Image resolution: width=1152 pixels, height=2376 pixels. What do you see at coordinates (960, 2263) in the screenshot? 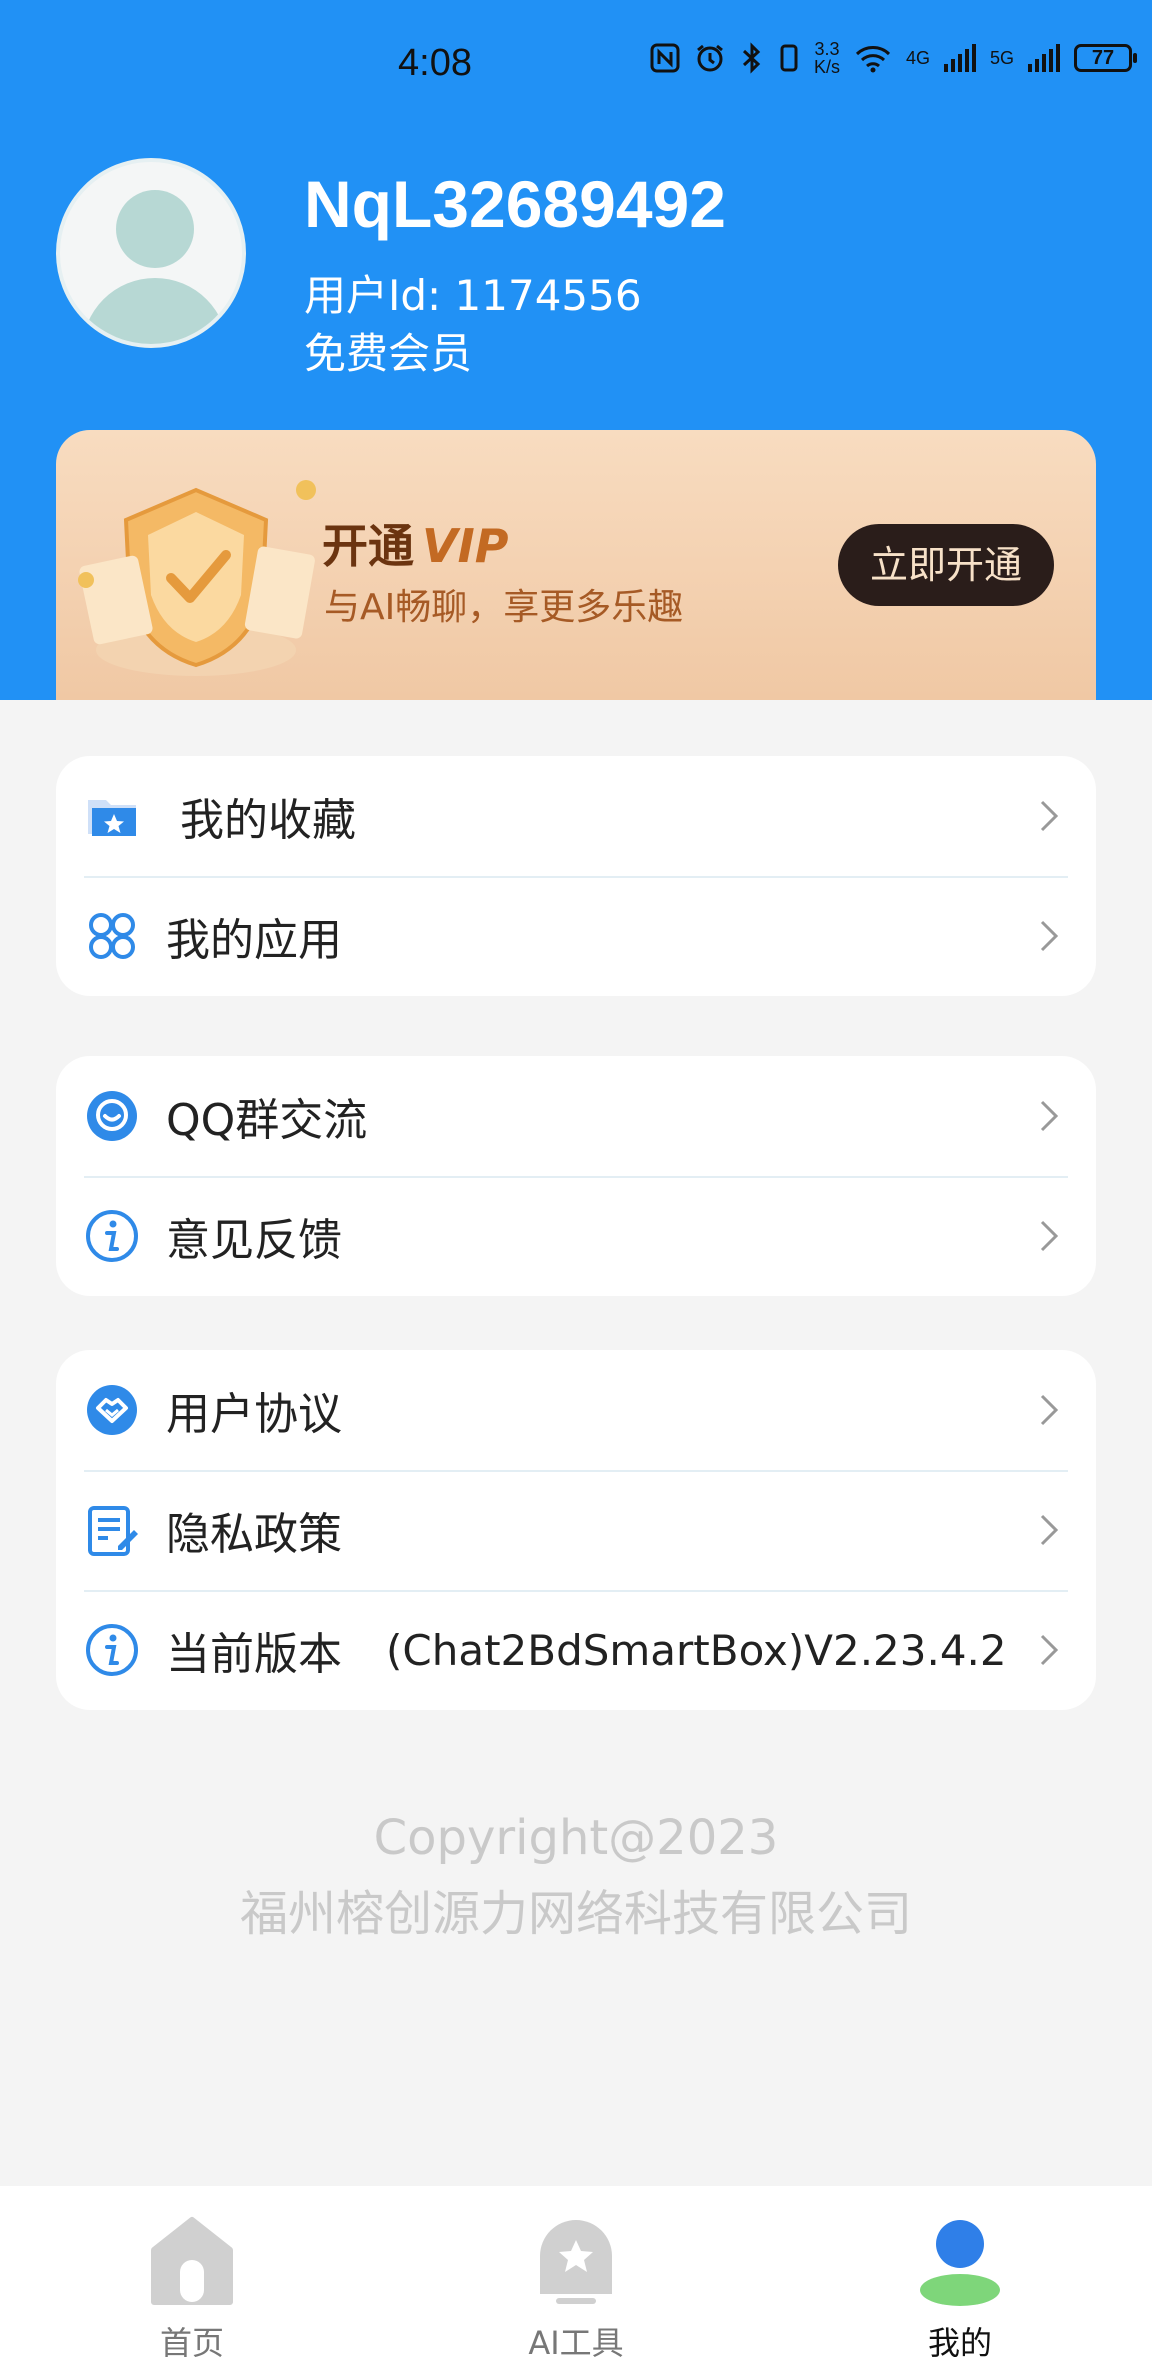
I see `profile-icon` at bounding box center [960, 2263].